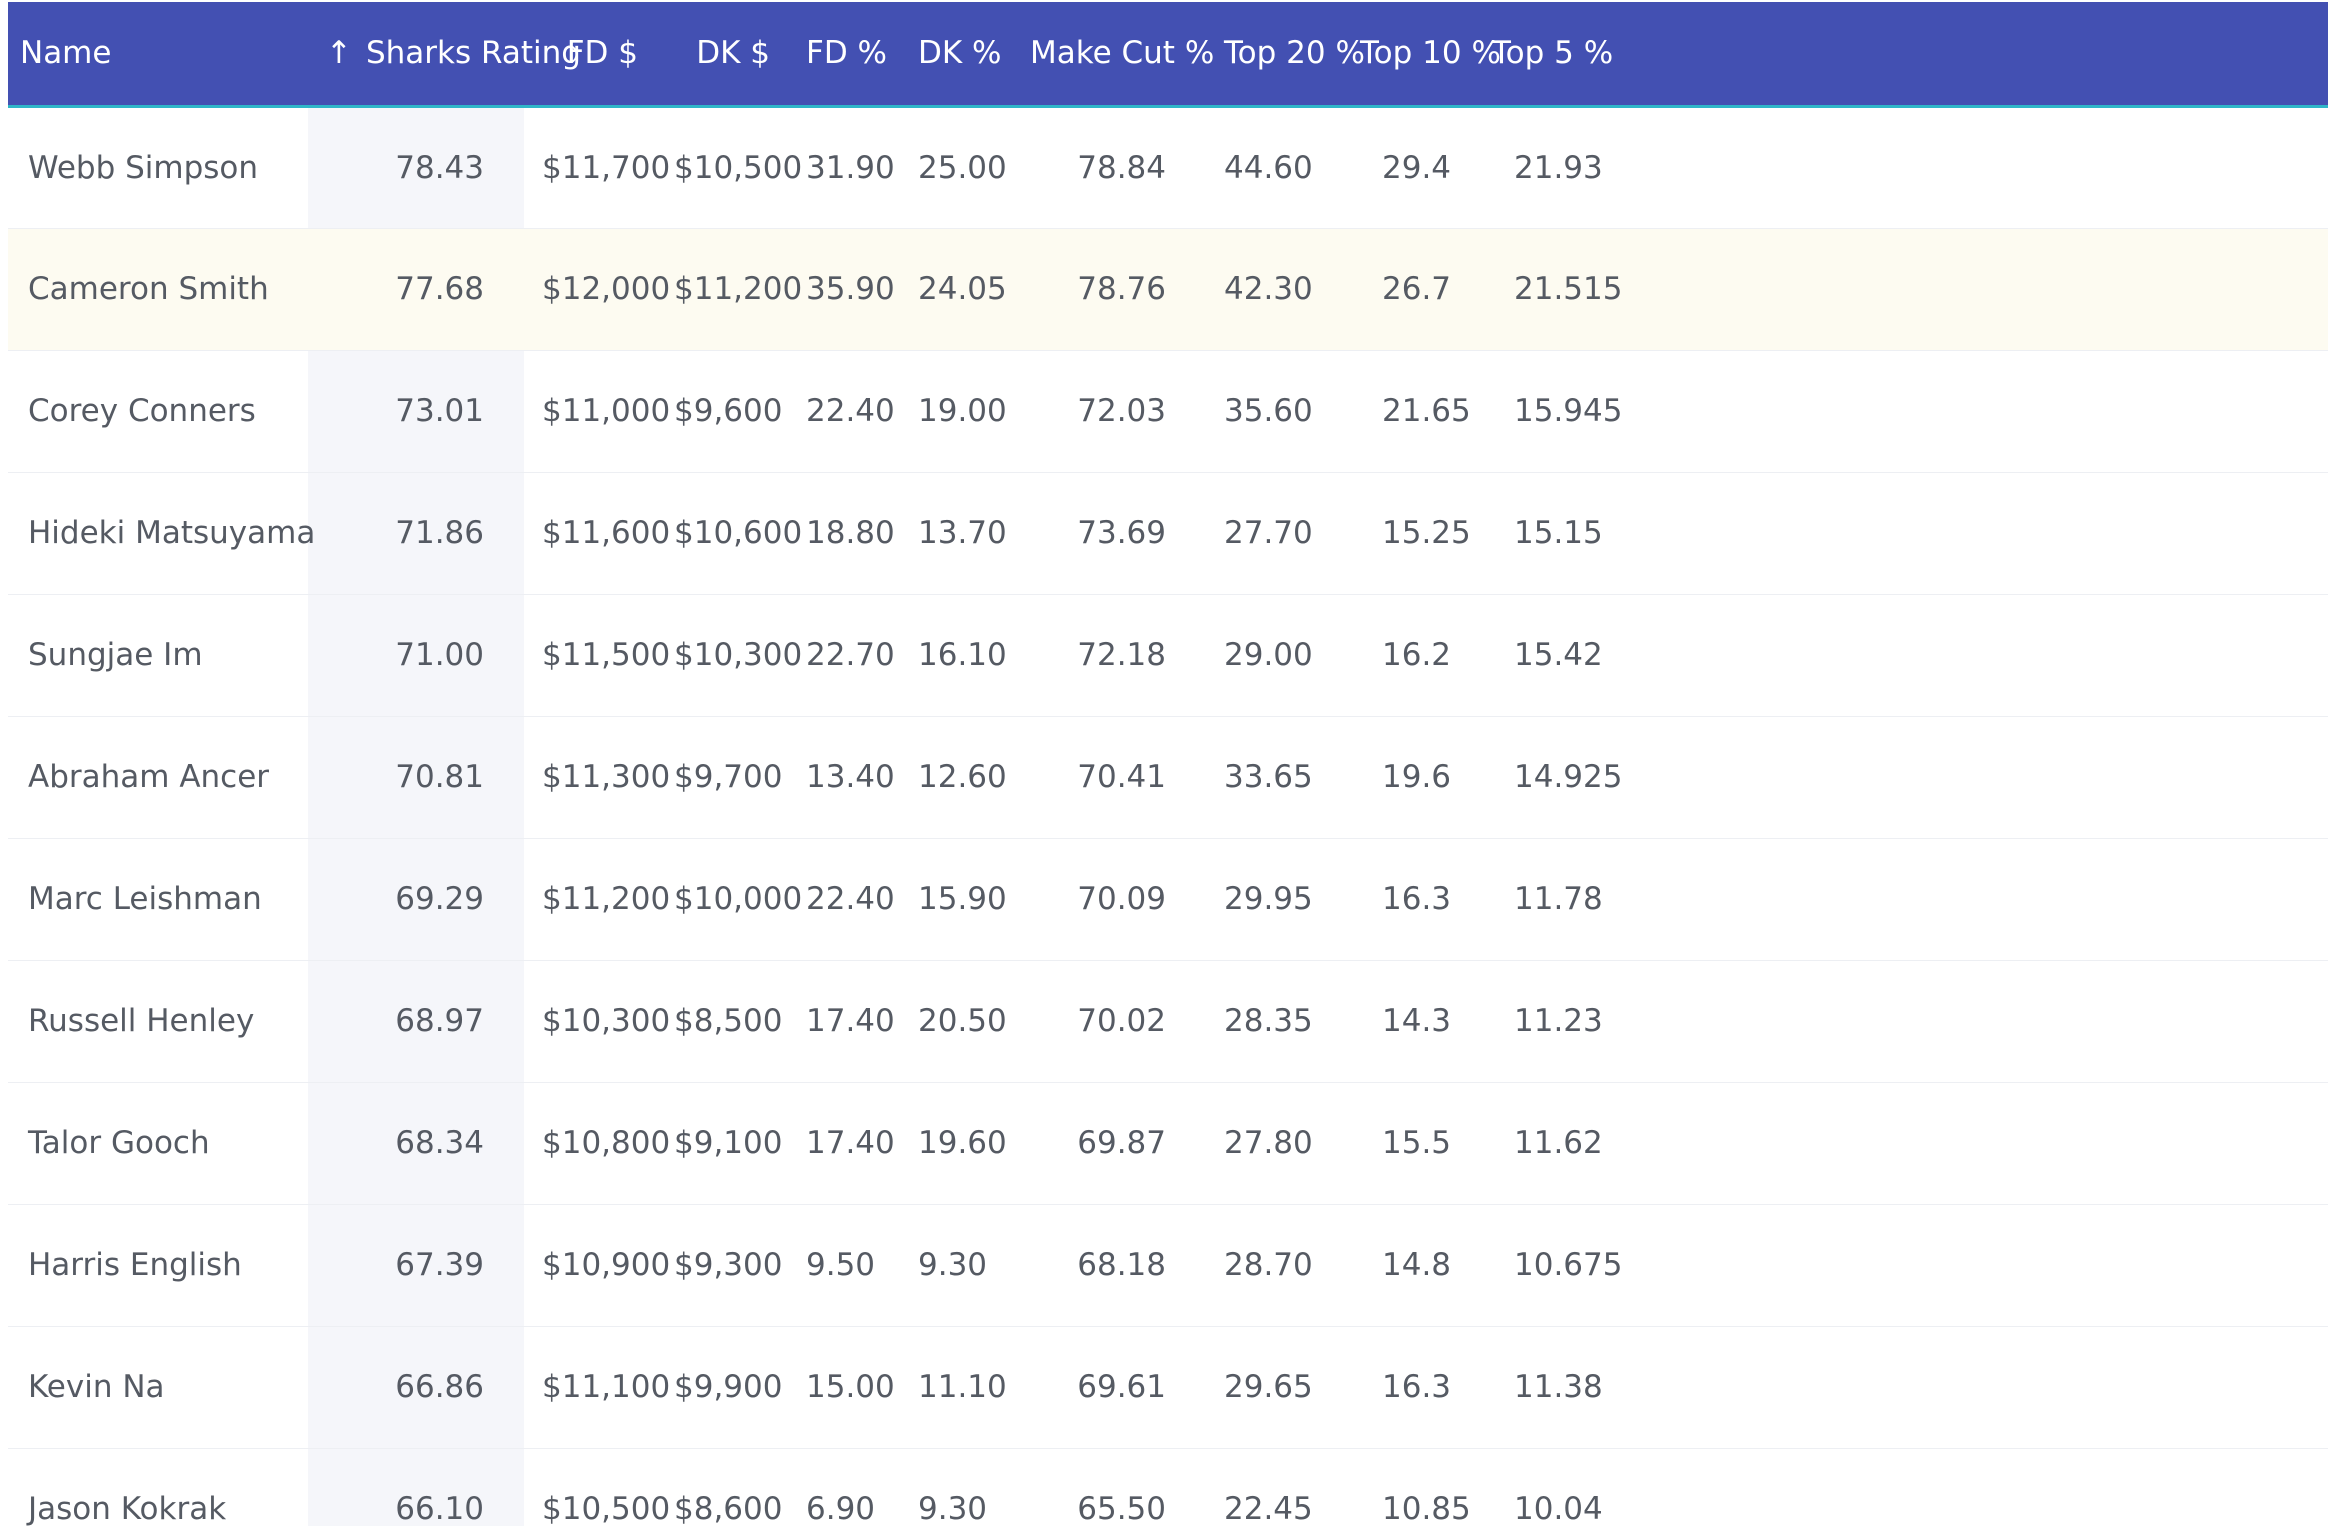  Describe the element at coordinates (145, 899) in the screenshot. I see `cell-player-name: Marc Leishman` at that location.